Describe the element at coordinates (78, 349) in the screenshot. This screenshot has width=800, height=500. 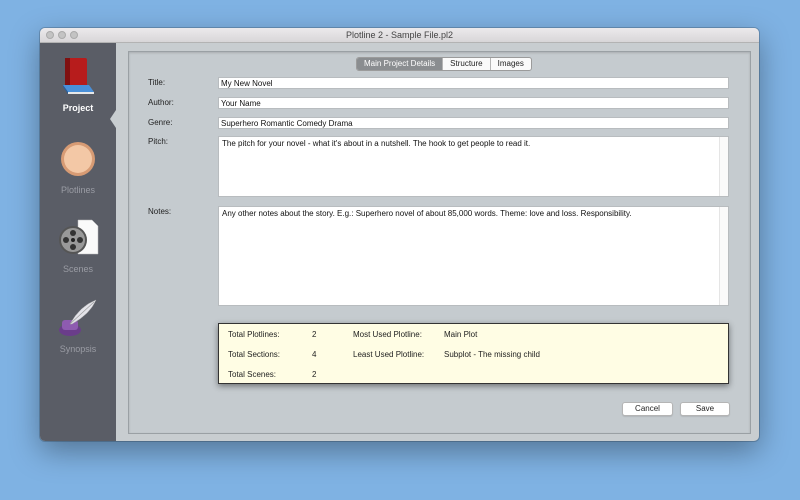
I see `sidebar-item-label: Synopsis` at that location.